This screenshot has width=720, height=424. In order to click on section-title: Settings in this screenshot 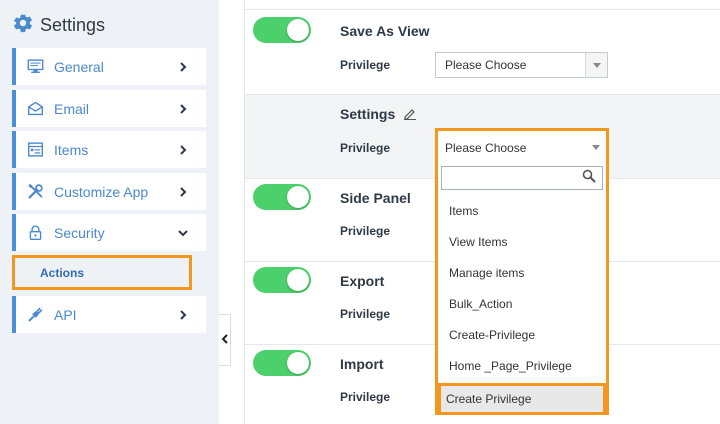, I will do `click(368, 114)`.